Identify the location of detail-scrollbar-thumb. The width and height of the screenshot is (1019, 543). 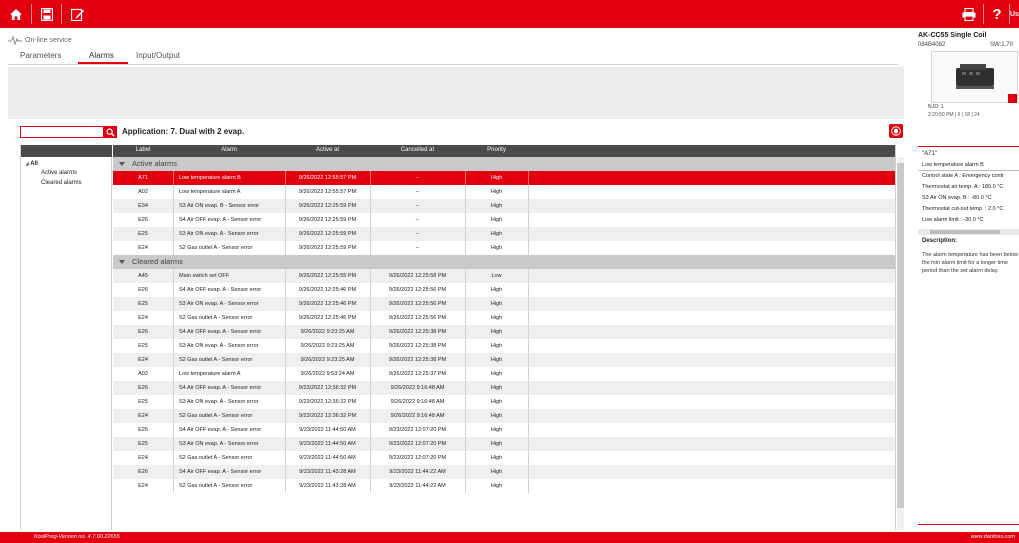
(965, 232).